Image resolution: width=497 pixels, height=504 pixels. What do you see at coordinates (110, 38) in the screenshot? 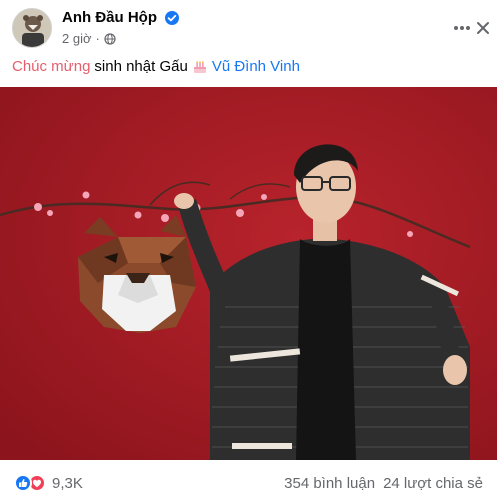
I see `globe-icon` at bounding box center [110, 38].